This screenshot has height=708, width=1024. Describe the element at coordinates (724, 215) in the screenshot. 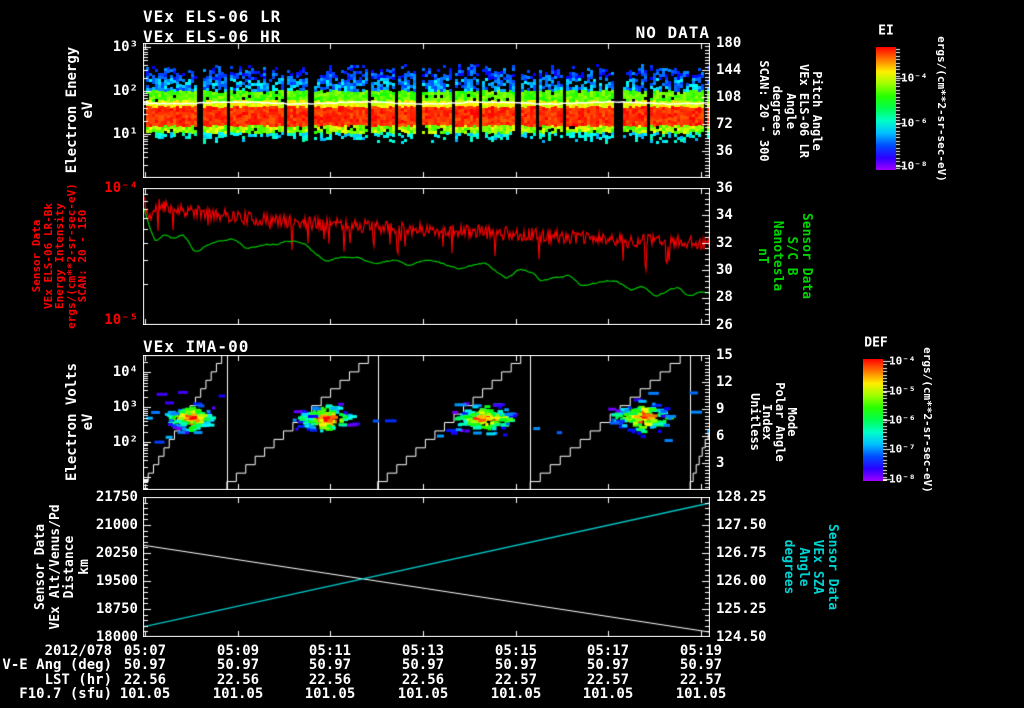

I see `right-axis-tick-label: 34` at that location.